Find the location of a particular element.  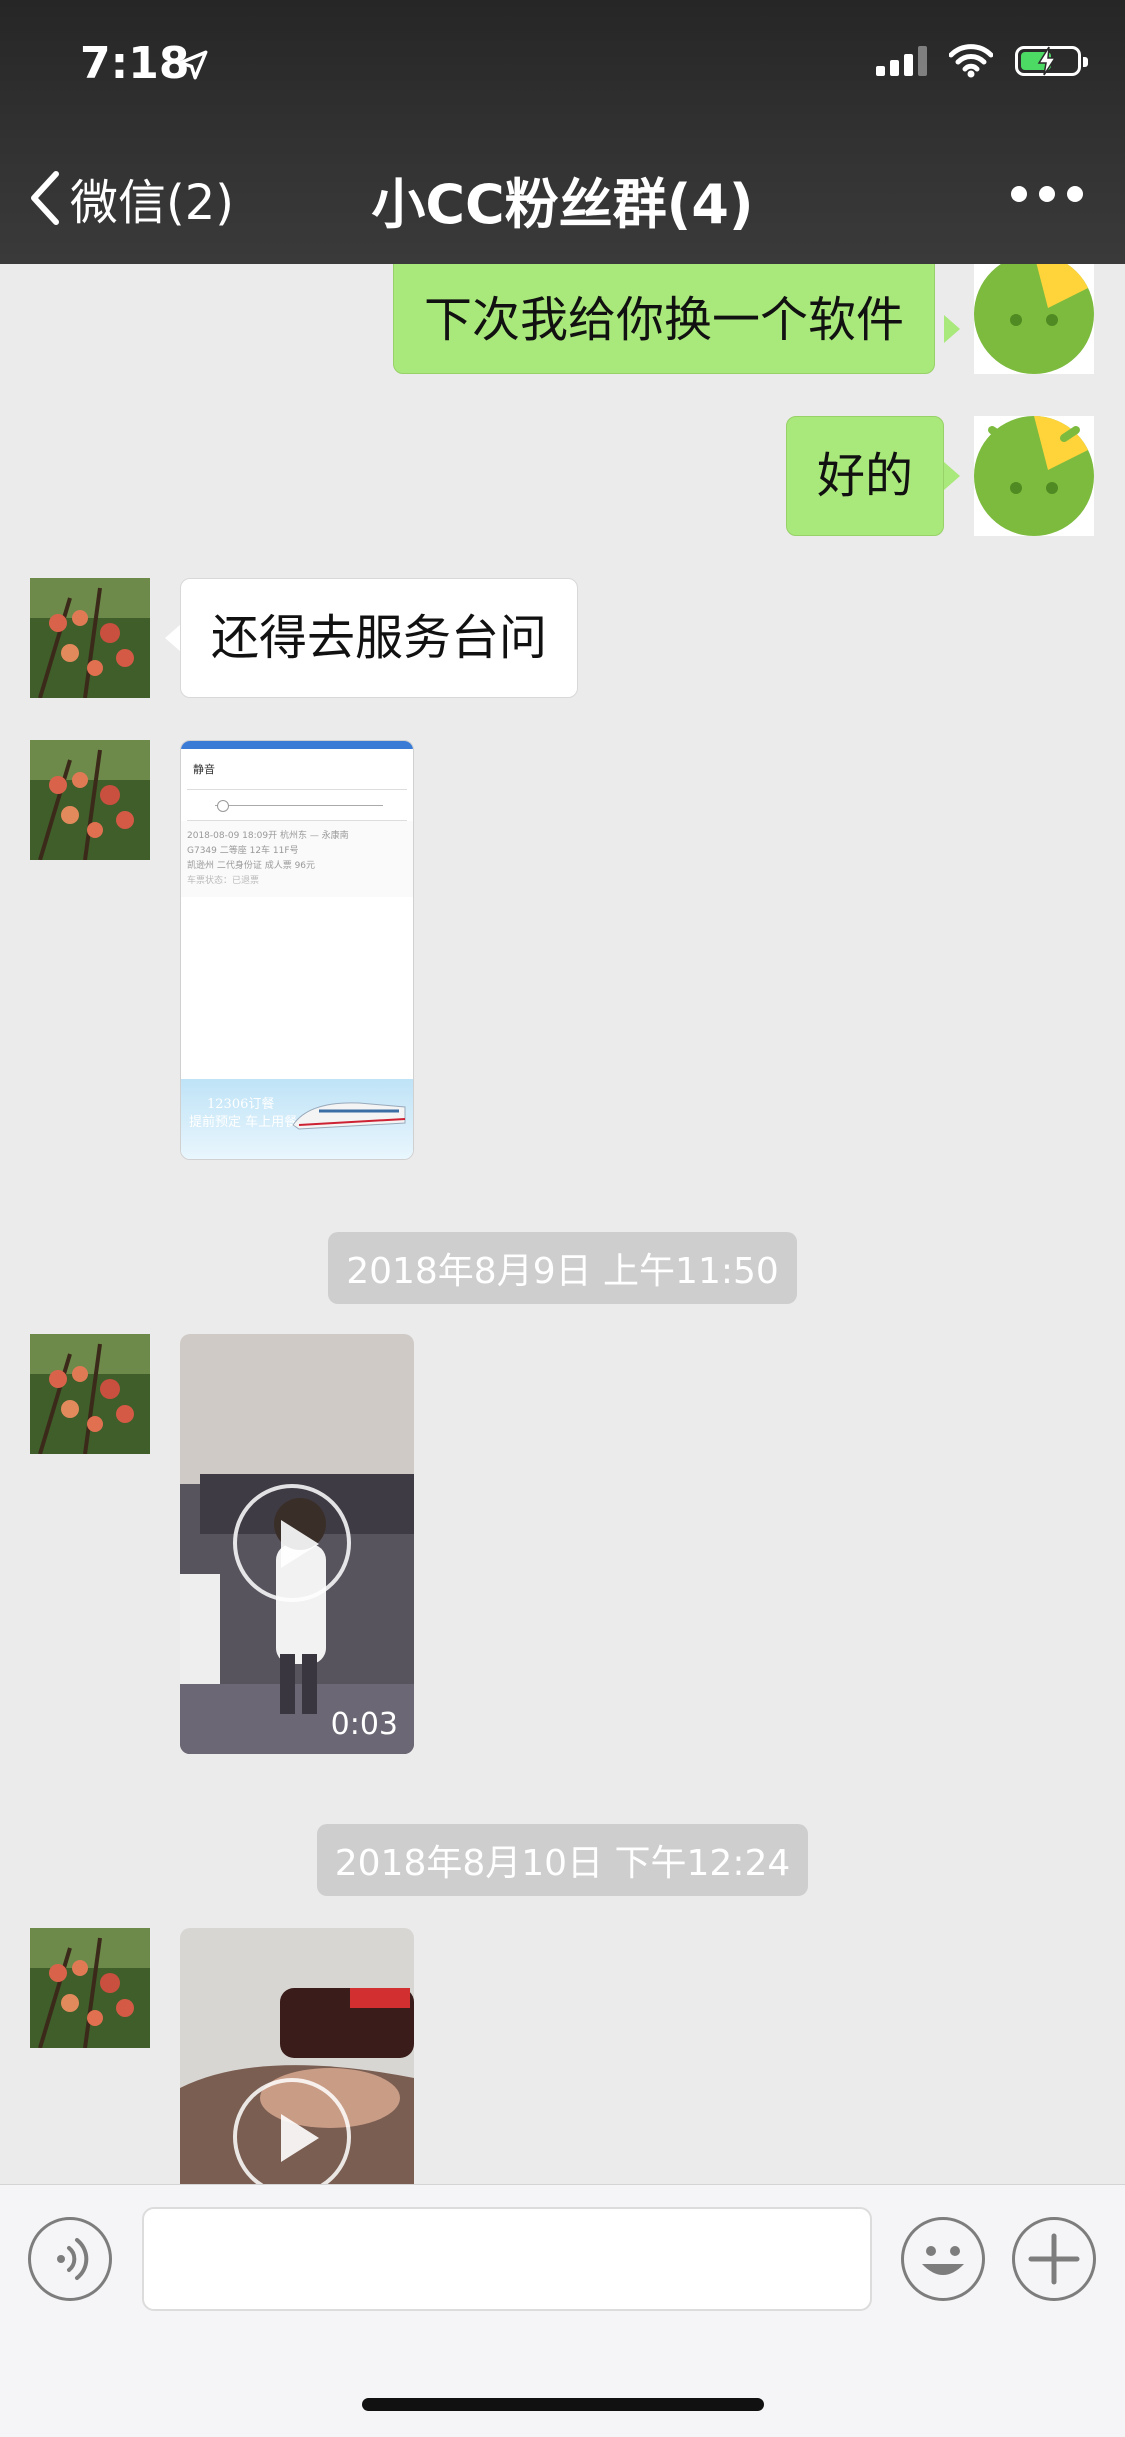

banner-text: 提前预定 车上用餐 is located at coordinates (243, 1122).